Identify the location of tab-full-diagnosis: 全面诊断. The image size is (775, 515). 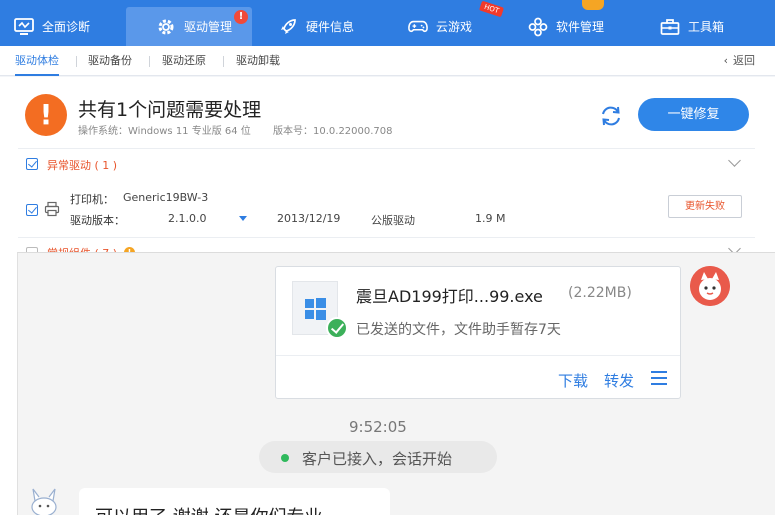
(52, 26).